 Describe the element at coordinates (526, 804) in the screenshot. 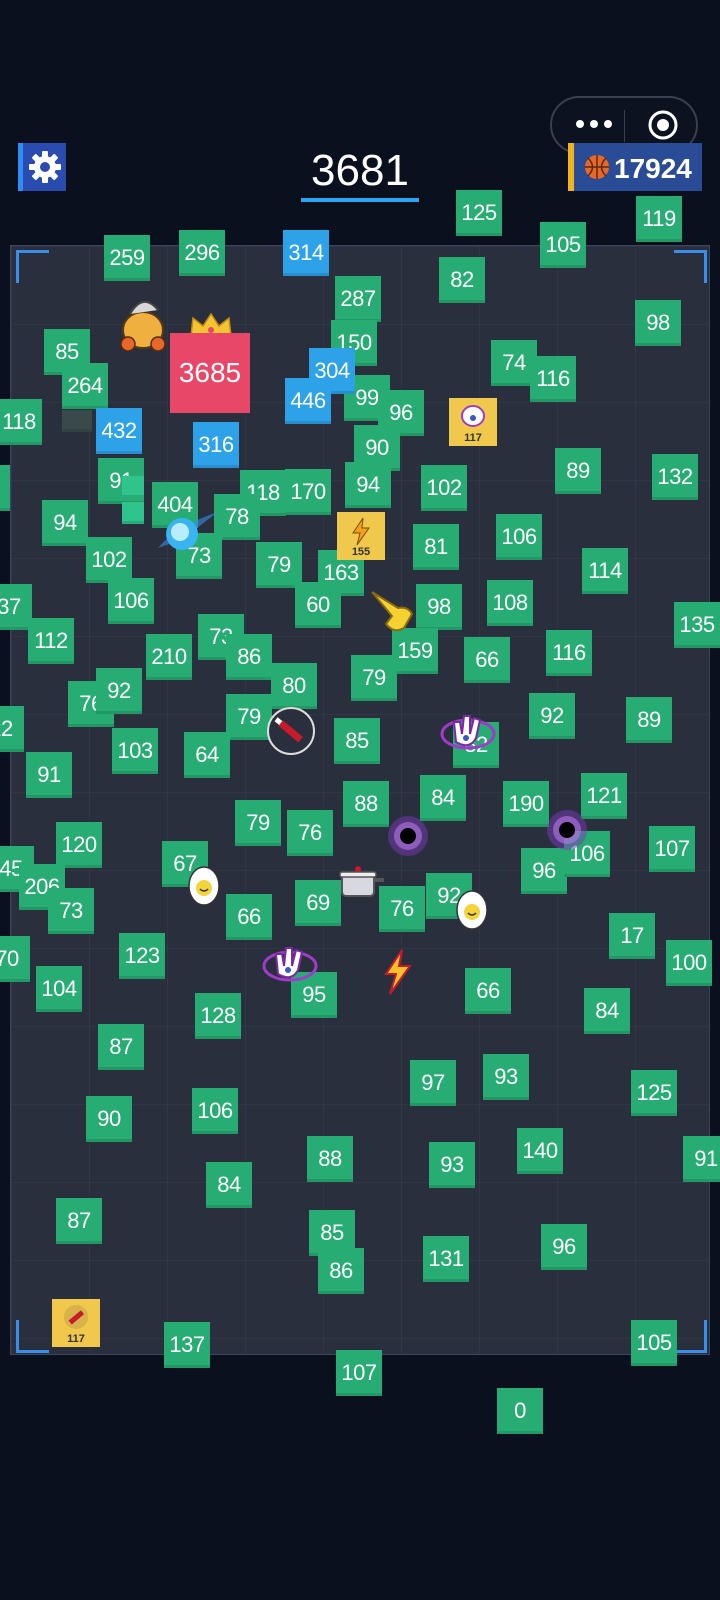

I see `brick: 190` at that location.